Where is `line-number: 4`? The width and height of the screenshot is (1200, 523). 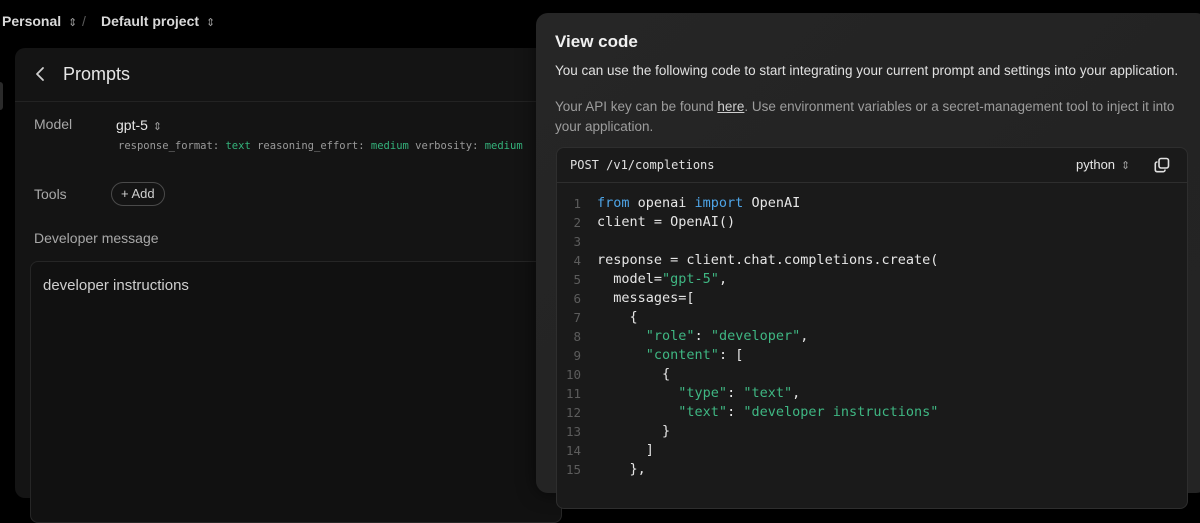
line-number: 4 is located at coordinates (577, 260).